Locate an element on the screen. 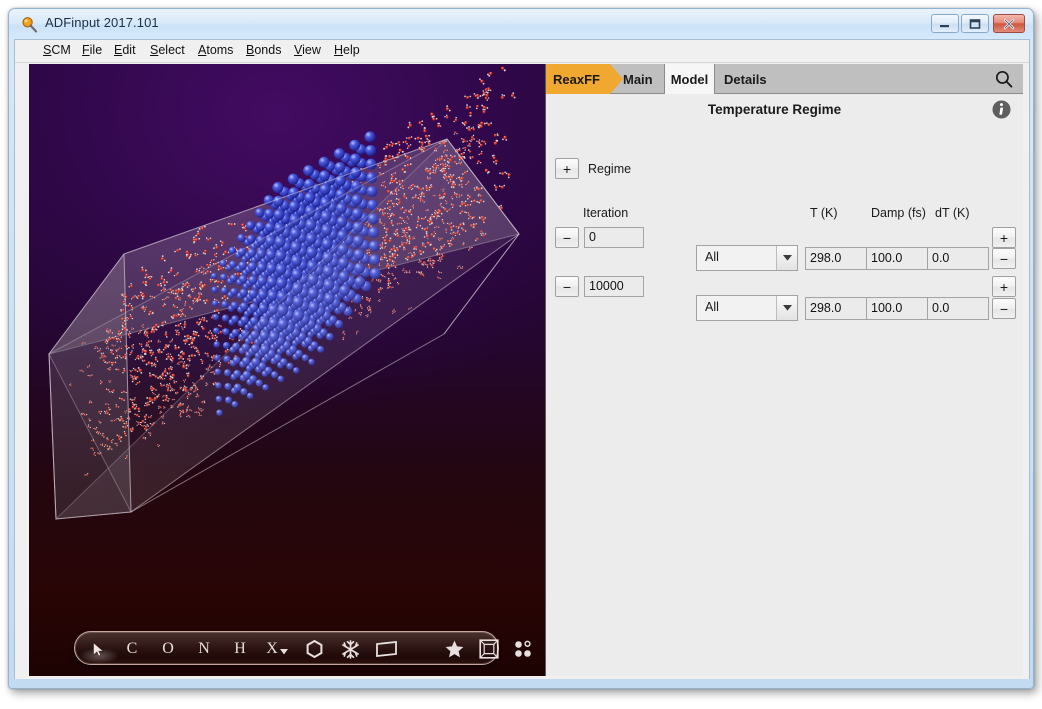 This screenshot has width=1042, height=709. element-x-dropdown: X is located at coordinates (277, 649).